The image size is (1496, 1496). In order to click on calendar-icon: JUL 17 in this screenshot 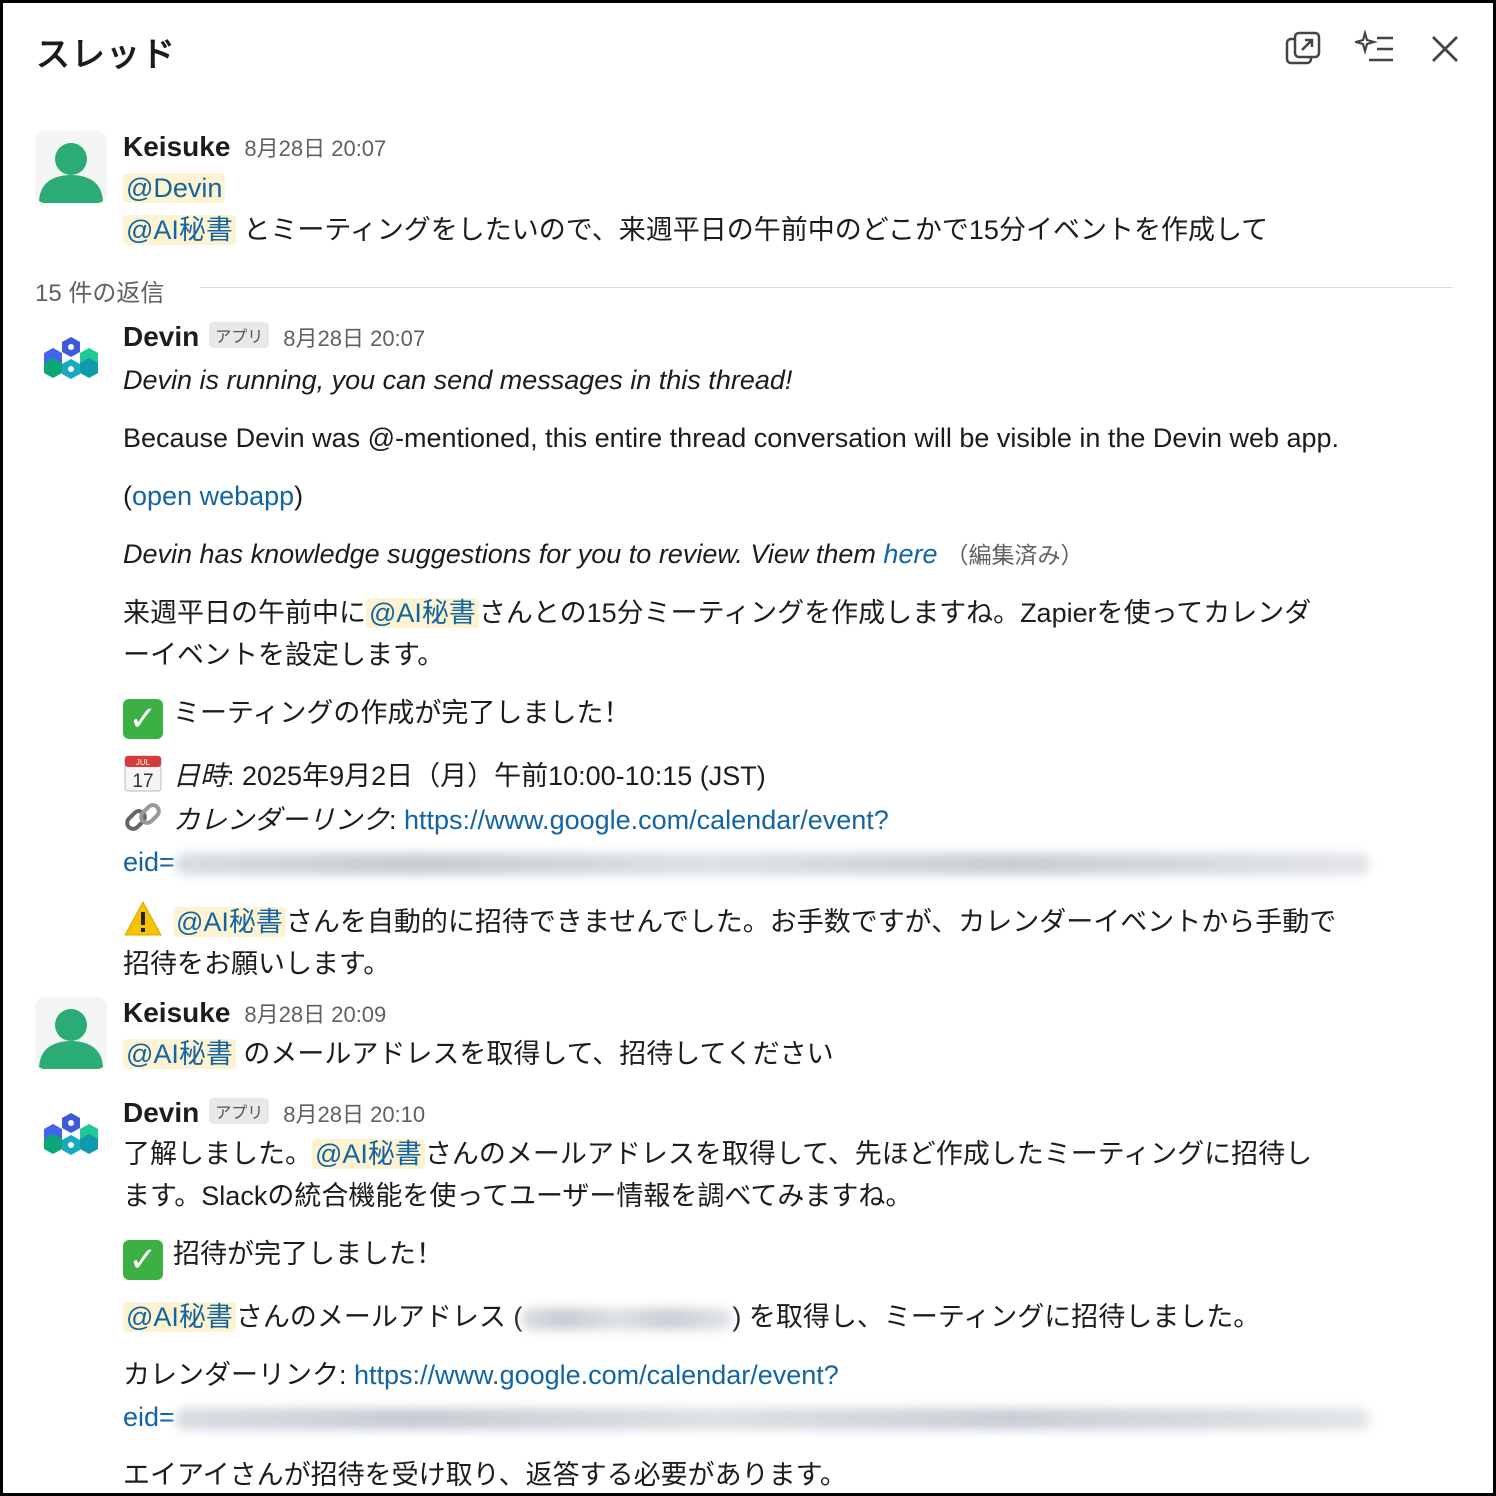, I will do `click(143, 773)`.